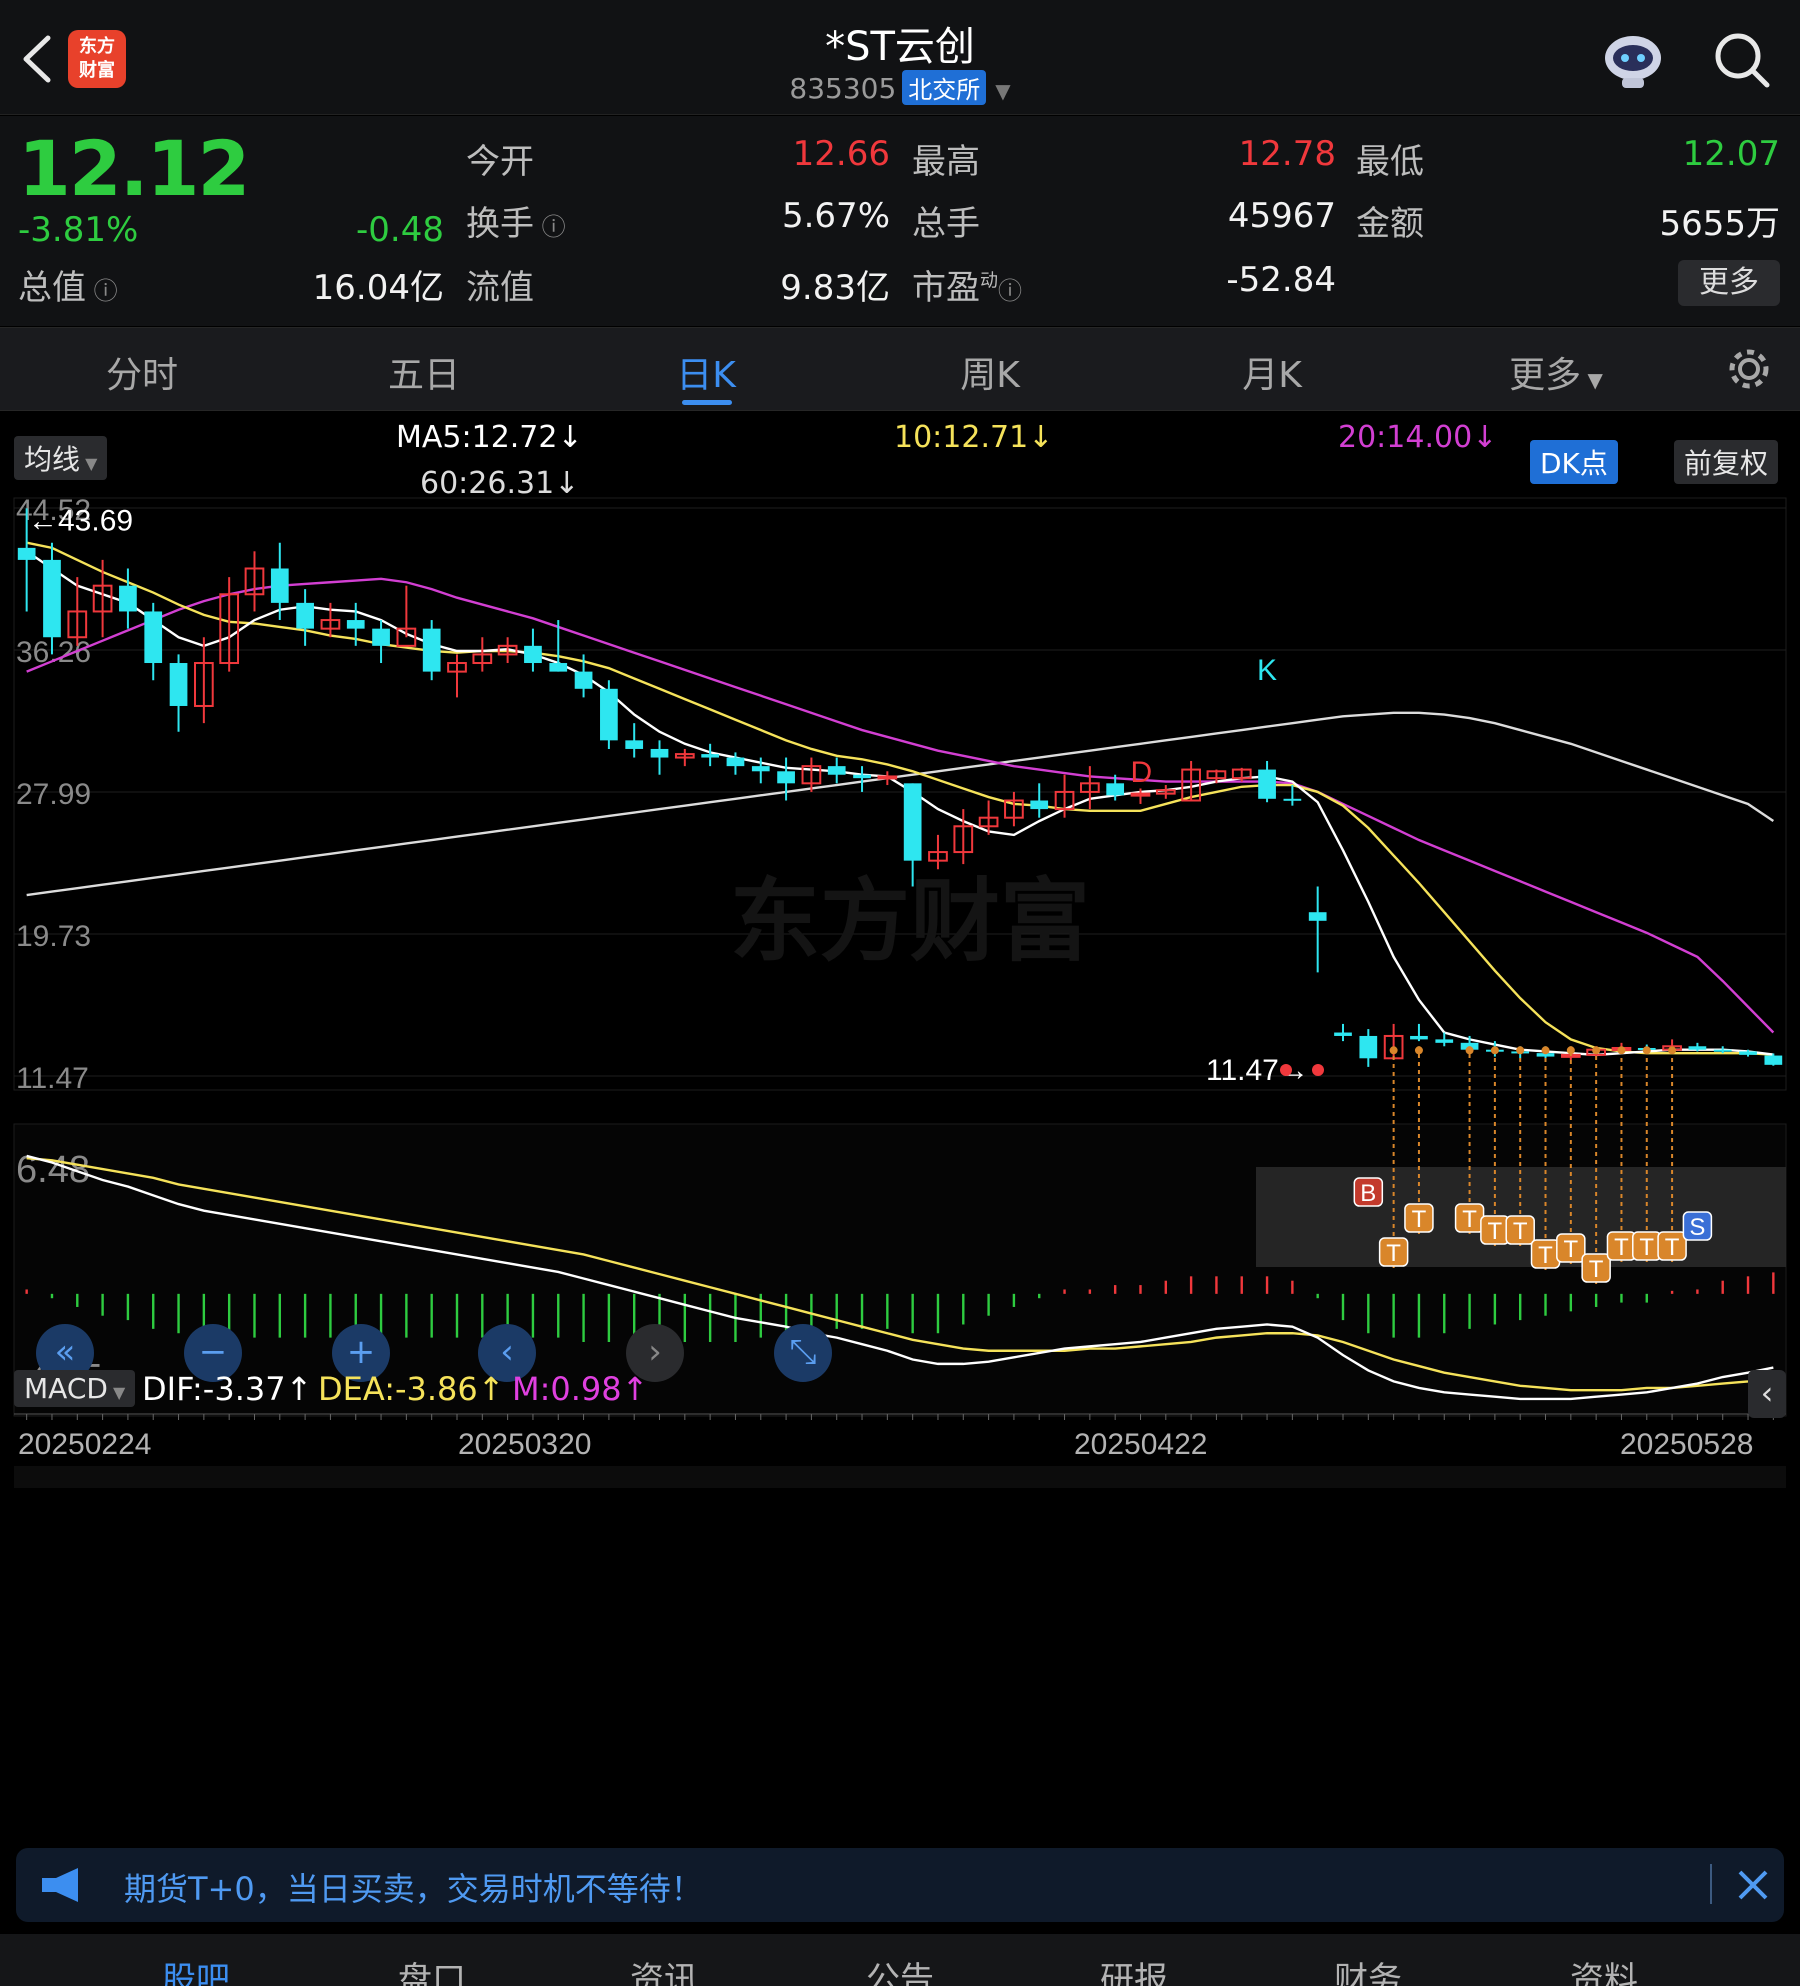  I want to click on nav-research: 研报, so click(1134, 1969).